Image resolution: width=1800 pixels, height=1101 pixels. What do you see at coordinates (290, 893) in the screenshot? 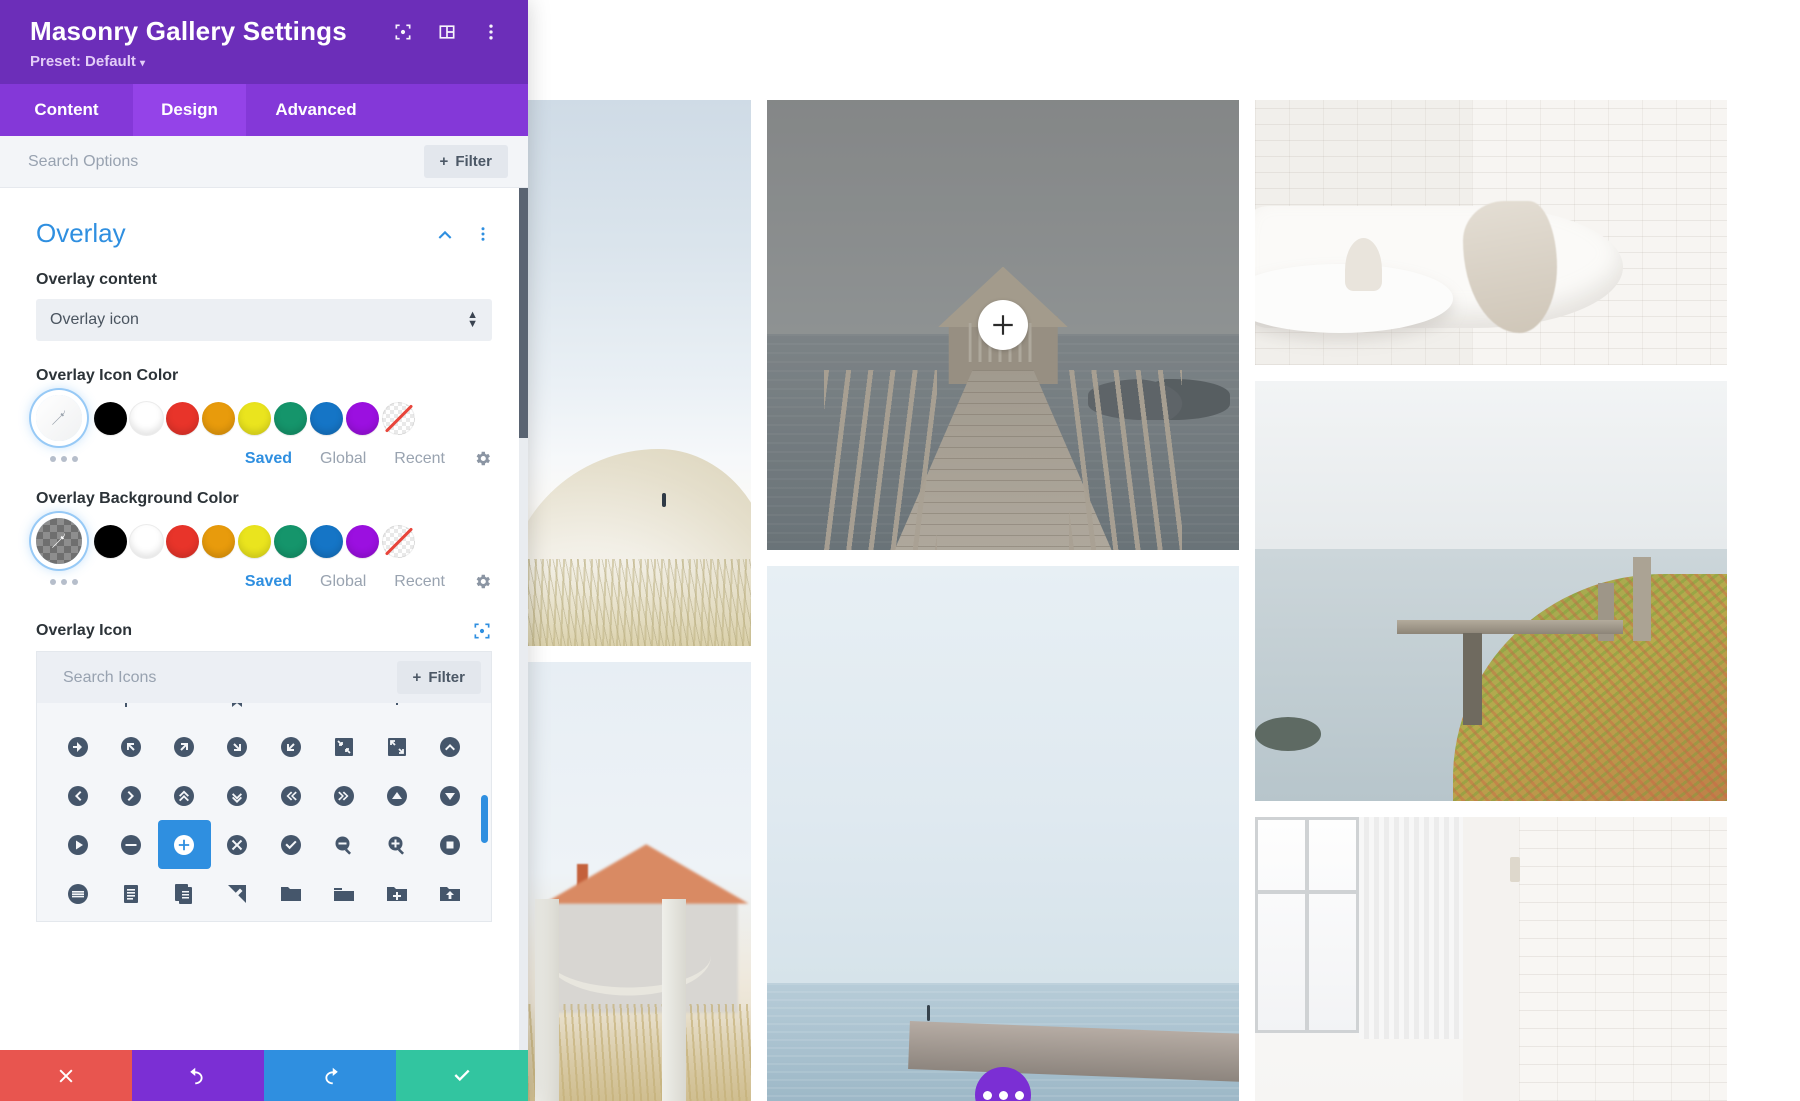
I see `folder-icon` at bounding box center [290, 893].